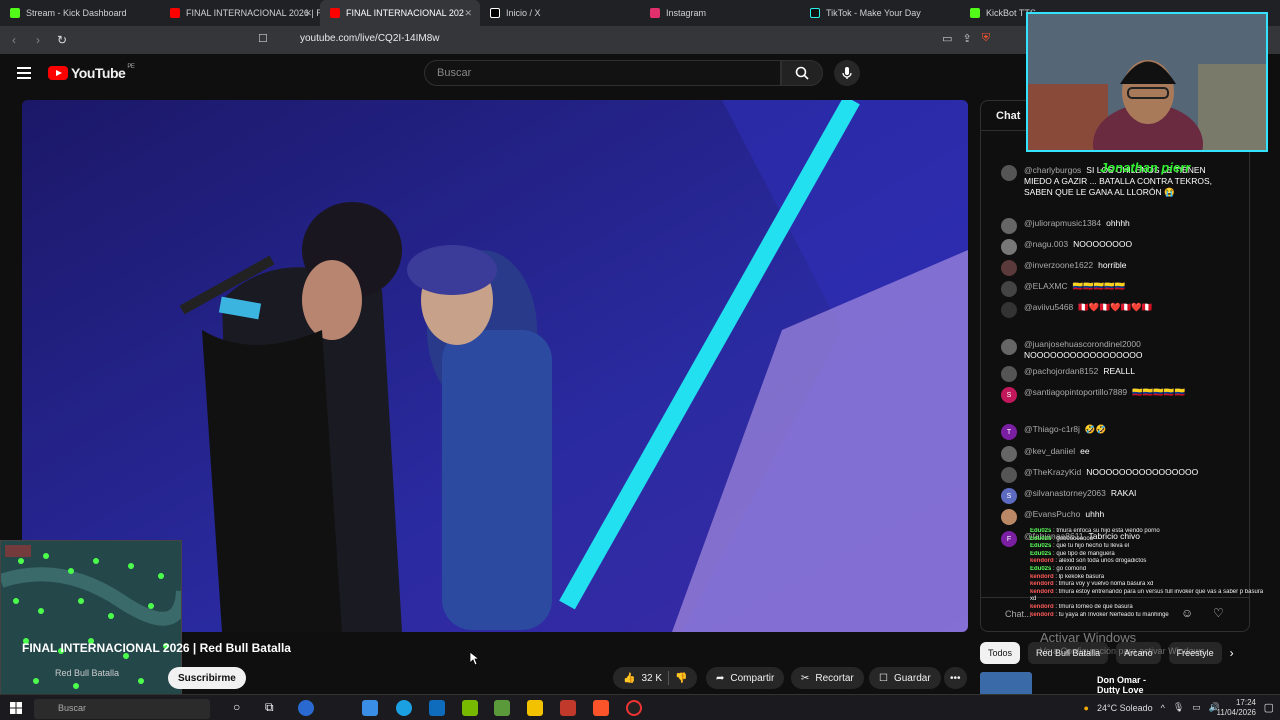 Image resolution: width=1280 pixels, height=720 pixels. What do you see at coordinates (681, 678) in the screenshot?
I see `dislike-icon: 👎` at bounding box center [681, 678].